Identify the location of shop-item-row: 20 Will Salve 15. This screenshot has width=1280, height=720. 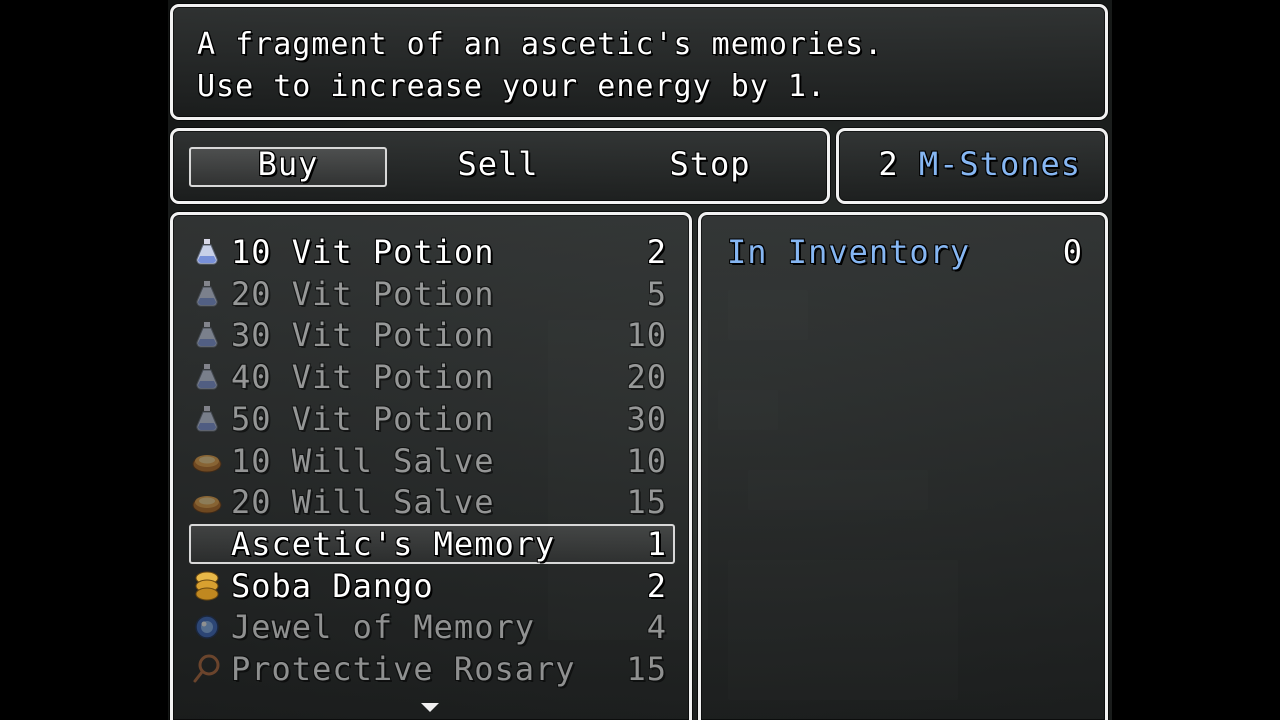
(431, 502).